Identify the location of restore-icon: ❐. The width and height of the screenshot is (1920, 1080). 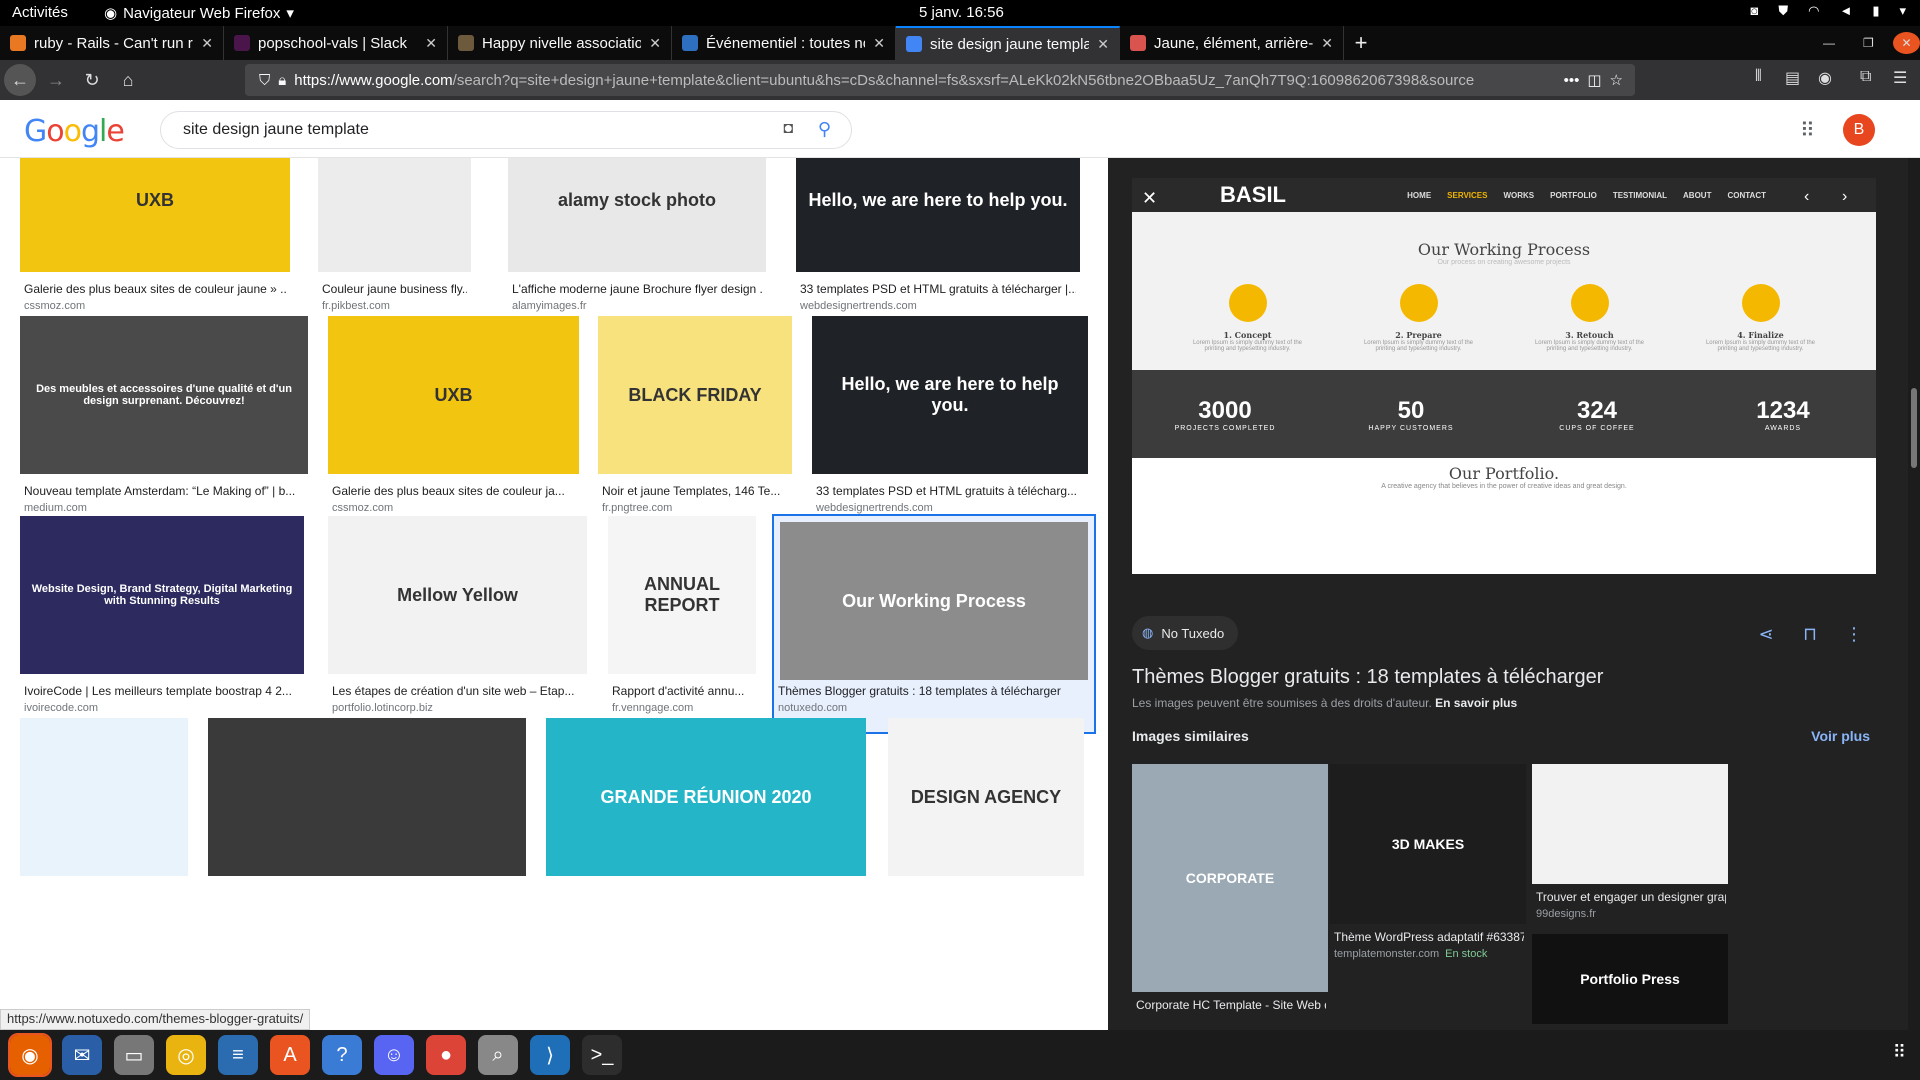
(1868, 43).